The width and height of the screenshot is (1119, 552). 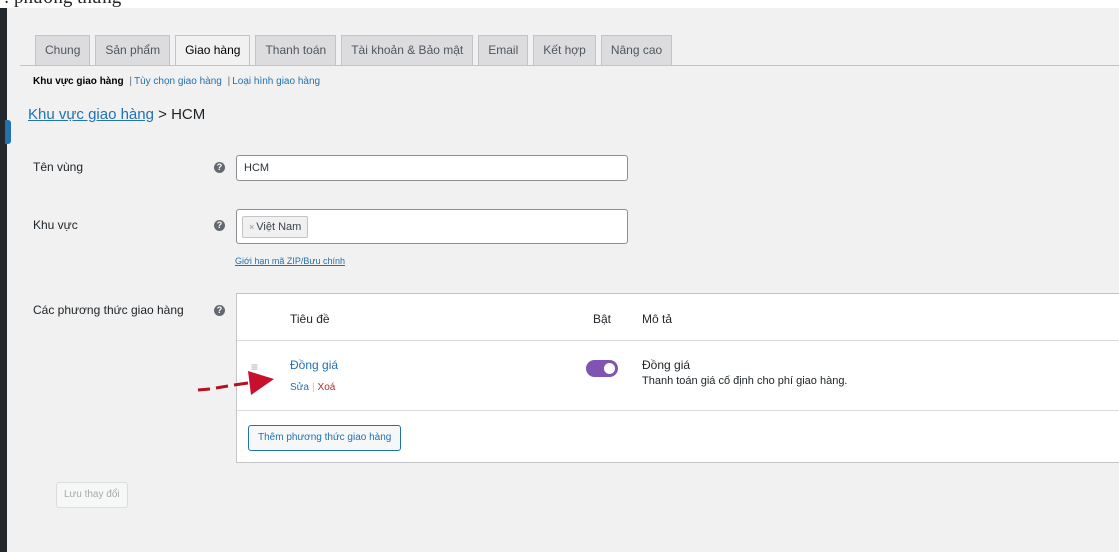 I want to click on admin-sidebar-edge, so click(x=3, y=280).